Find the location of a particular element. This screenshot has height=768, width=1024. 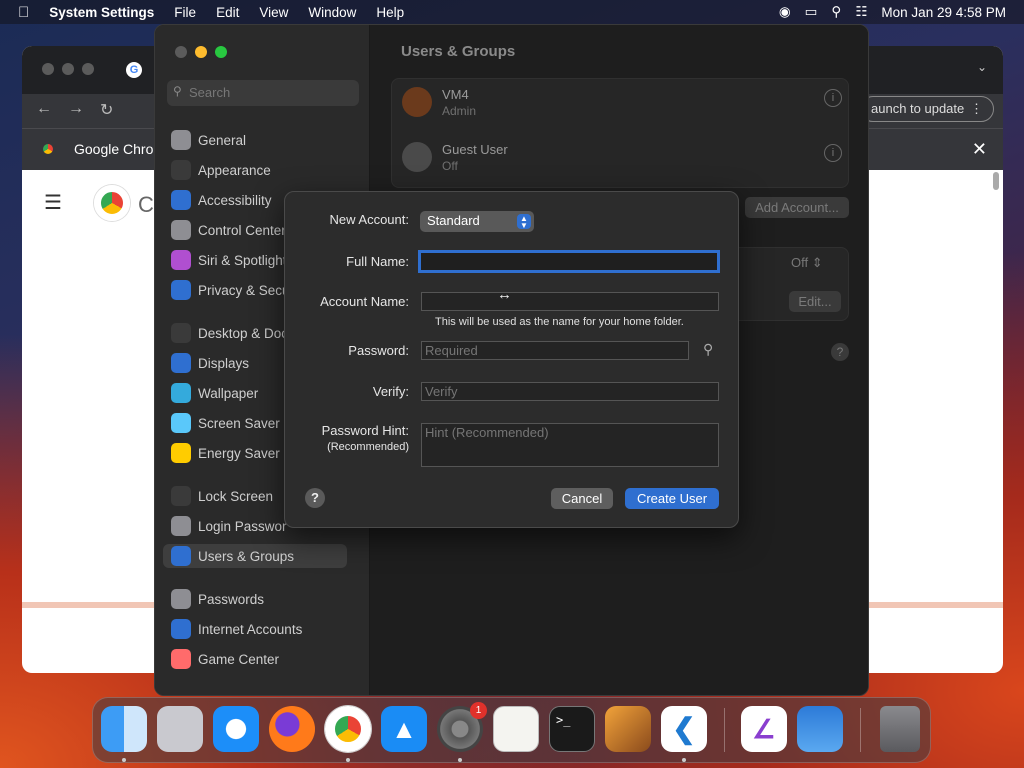

sidebar-item-game-center: Game Center is located at coordinates (225, 659).